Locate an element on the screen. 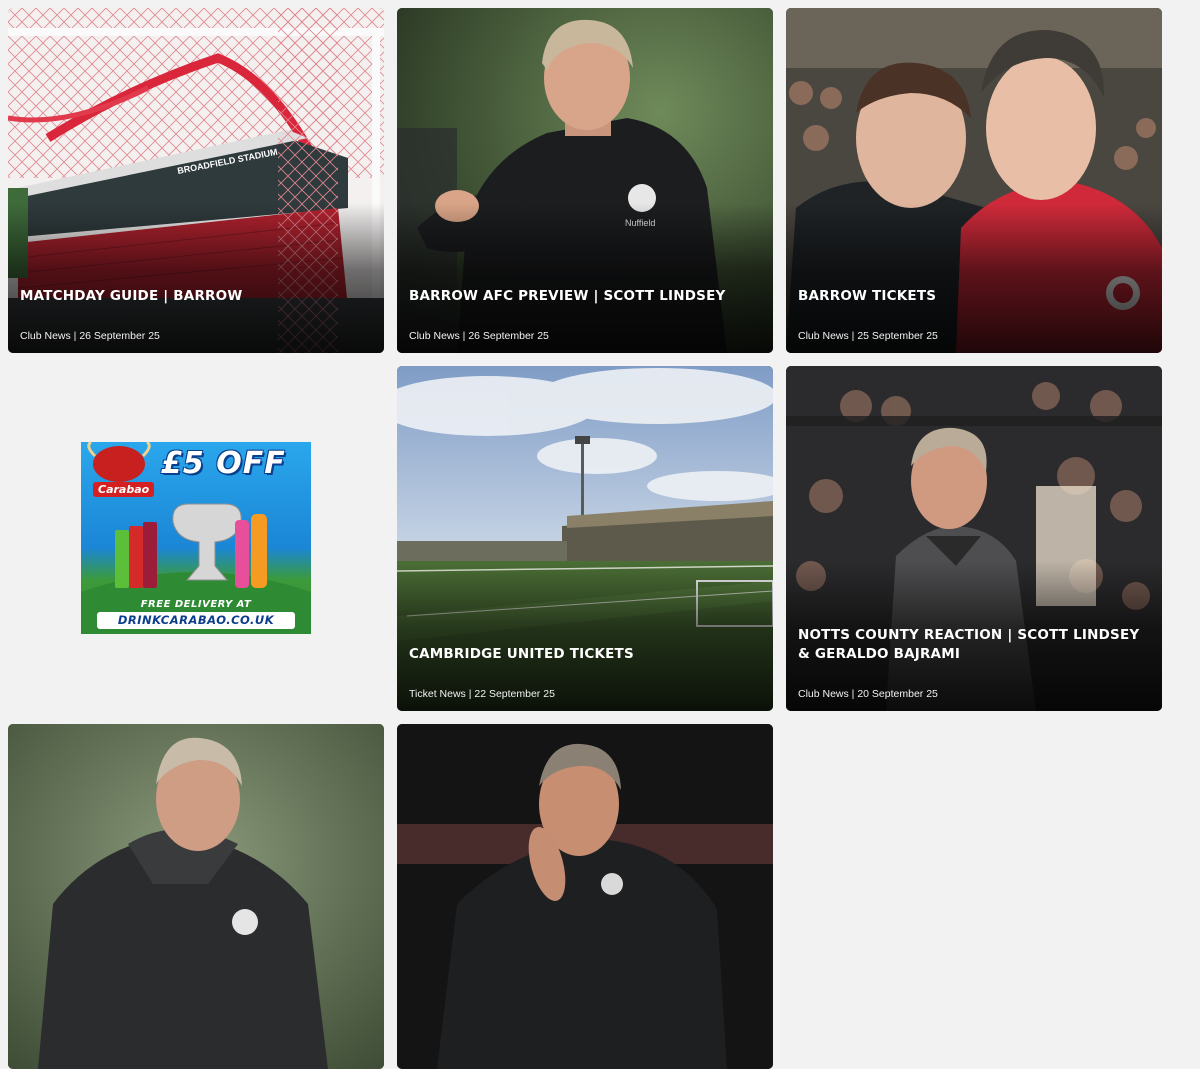  advert-url: DRINKCARABAO.CO.UK is located at coordinates (196, 620).